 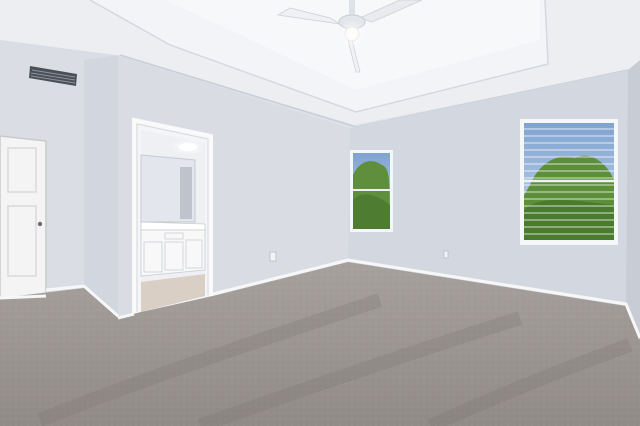 What do you see at coordinates (23, 218) in the screenshot?
I see `closet-door` at bounding box center [23, 218].